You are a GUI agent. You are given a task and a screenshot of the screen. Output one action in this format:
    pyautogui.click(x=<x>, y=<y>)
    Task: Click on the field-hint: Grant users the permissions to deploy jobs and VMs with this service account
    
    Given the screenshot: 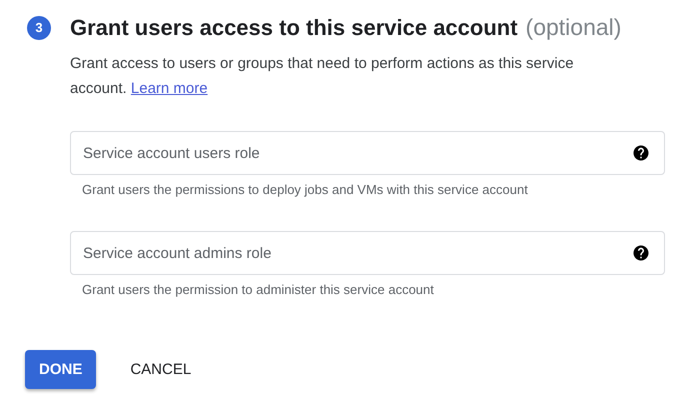 What is the action you would take?
    pyautogui.click(x=305, y=189)
    